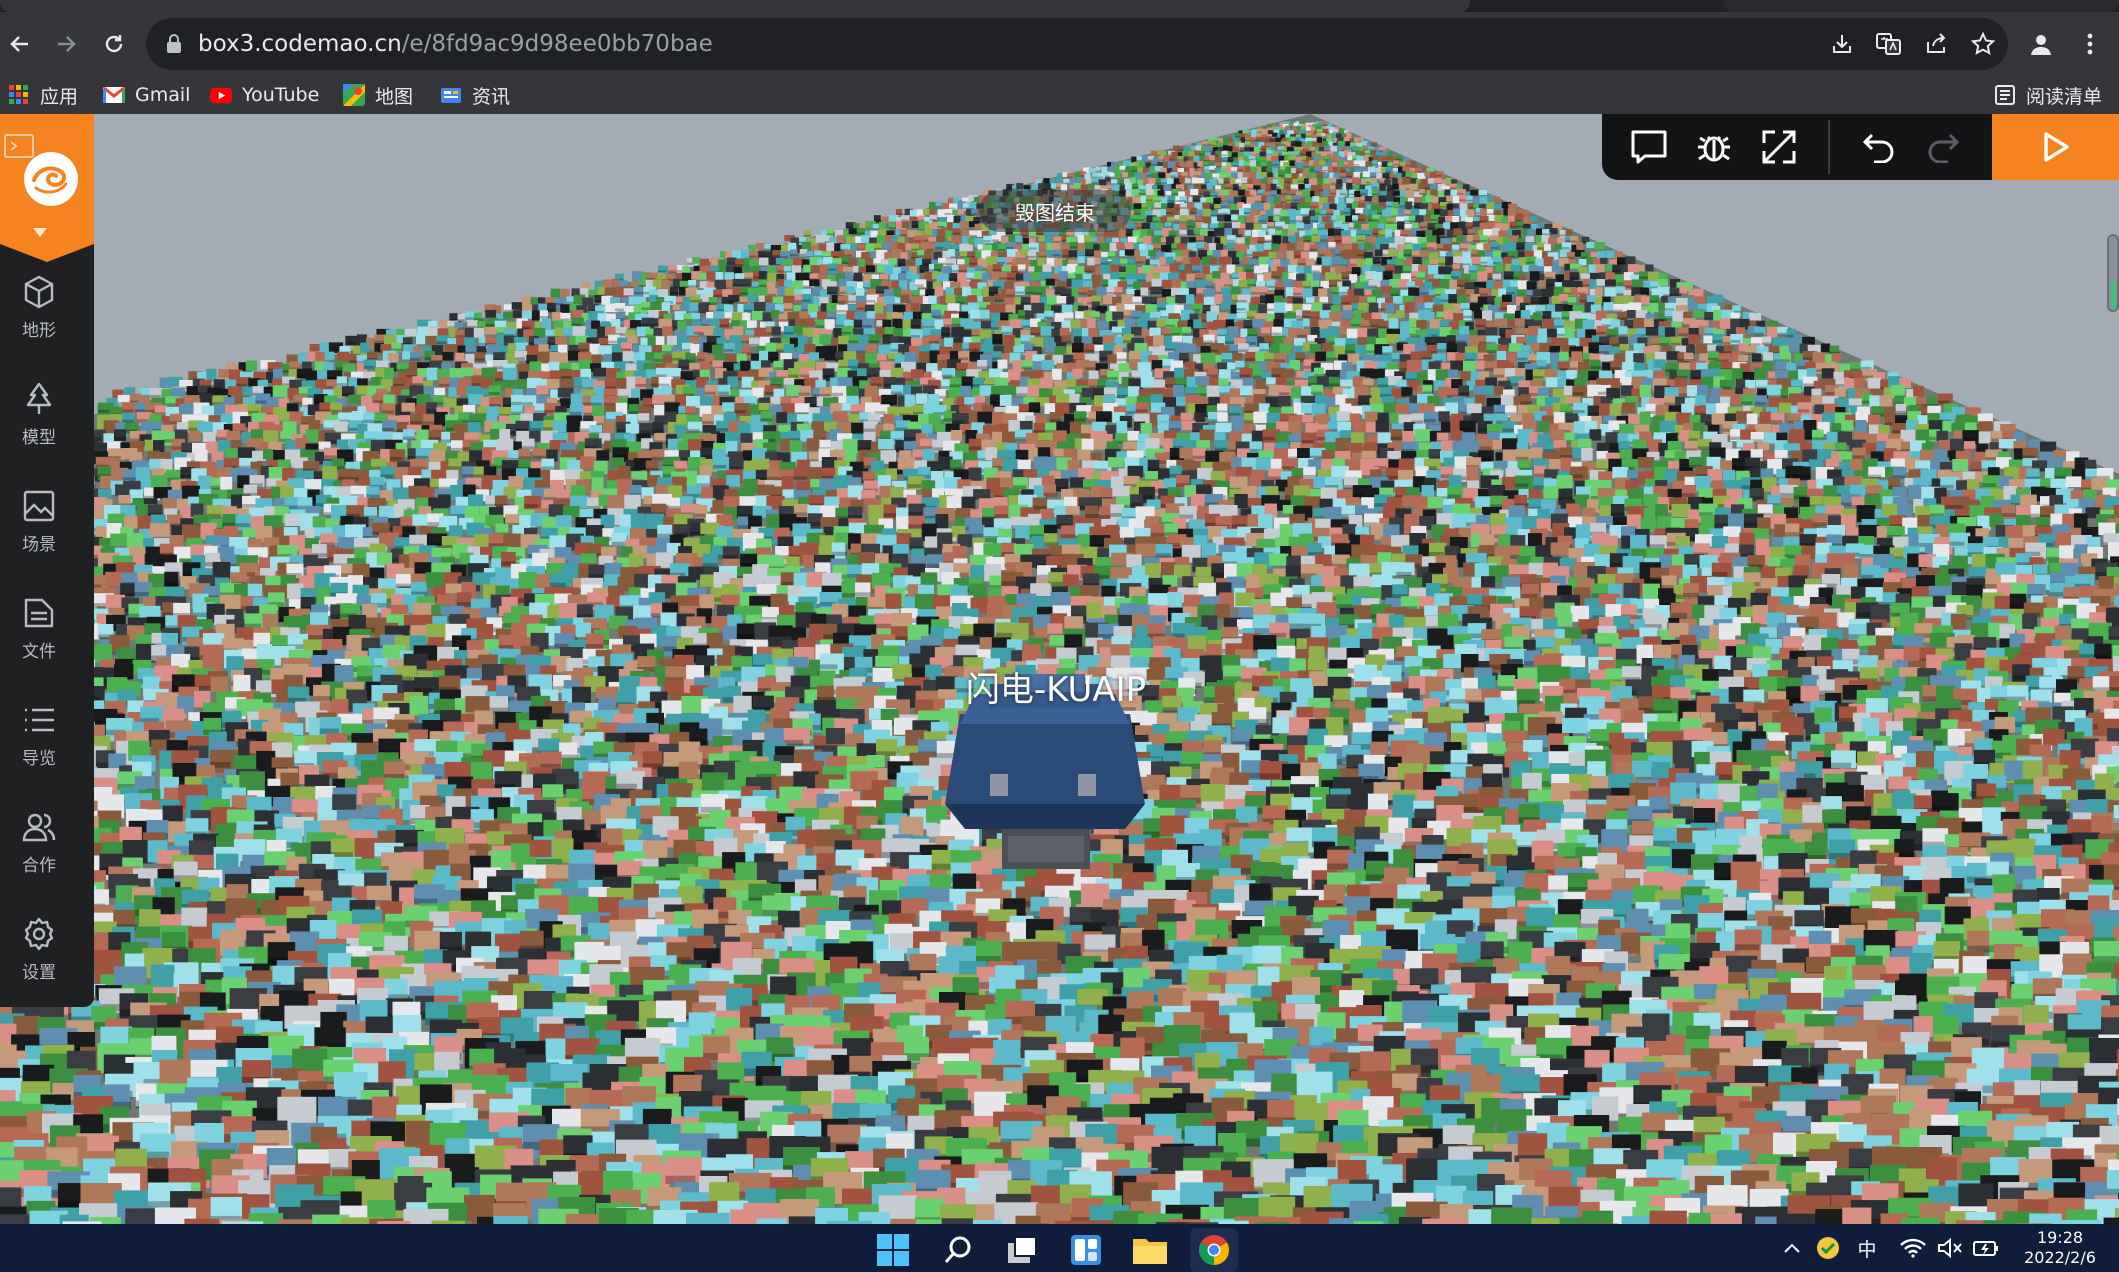  What do you see at coordinates (2090, 44) in the screenshot?
I see `browser-menu-button` at bounding box center [2090, 44].